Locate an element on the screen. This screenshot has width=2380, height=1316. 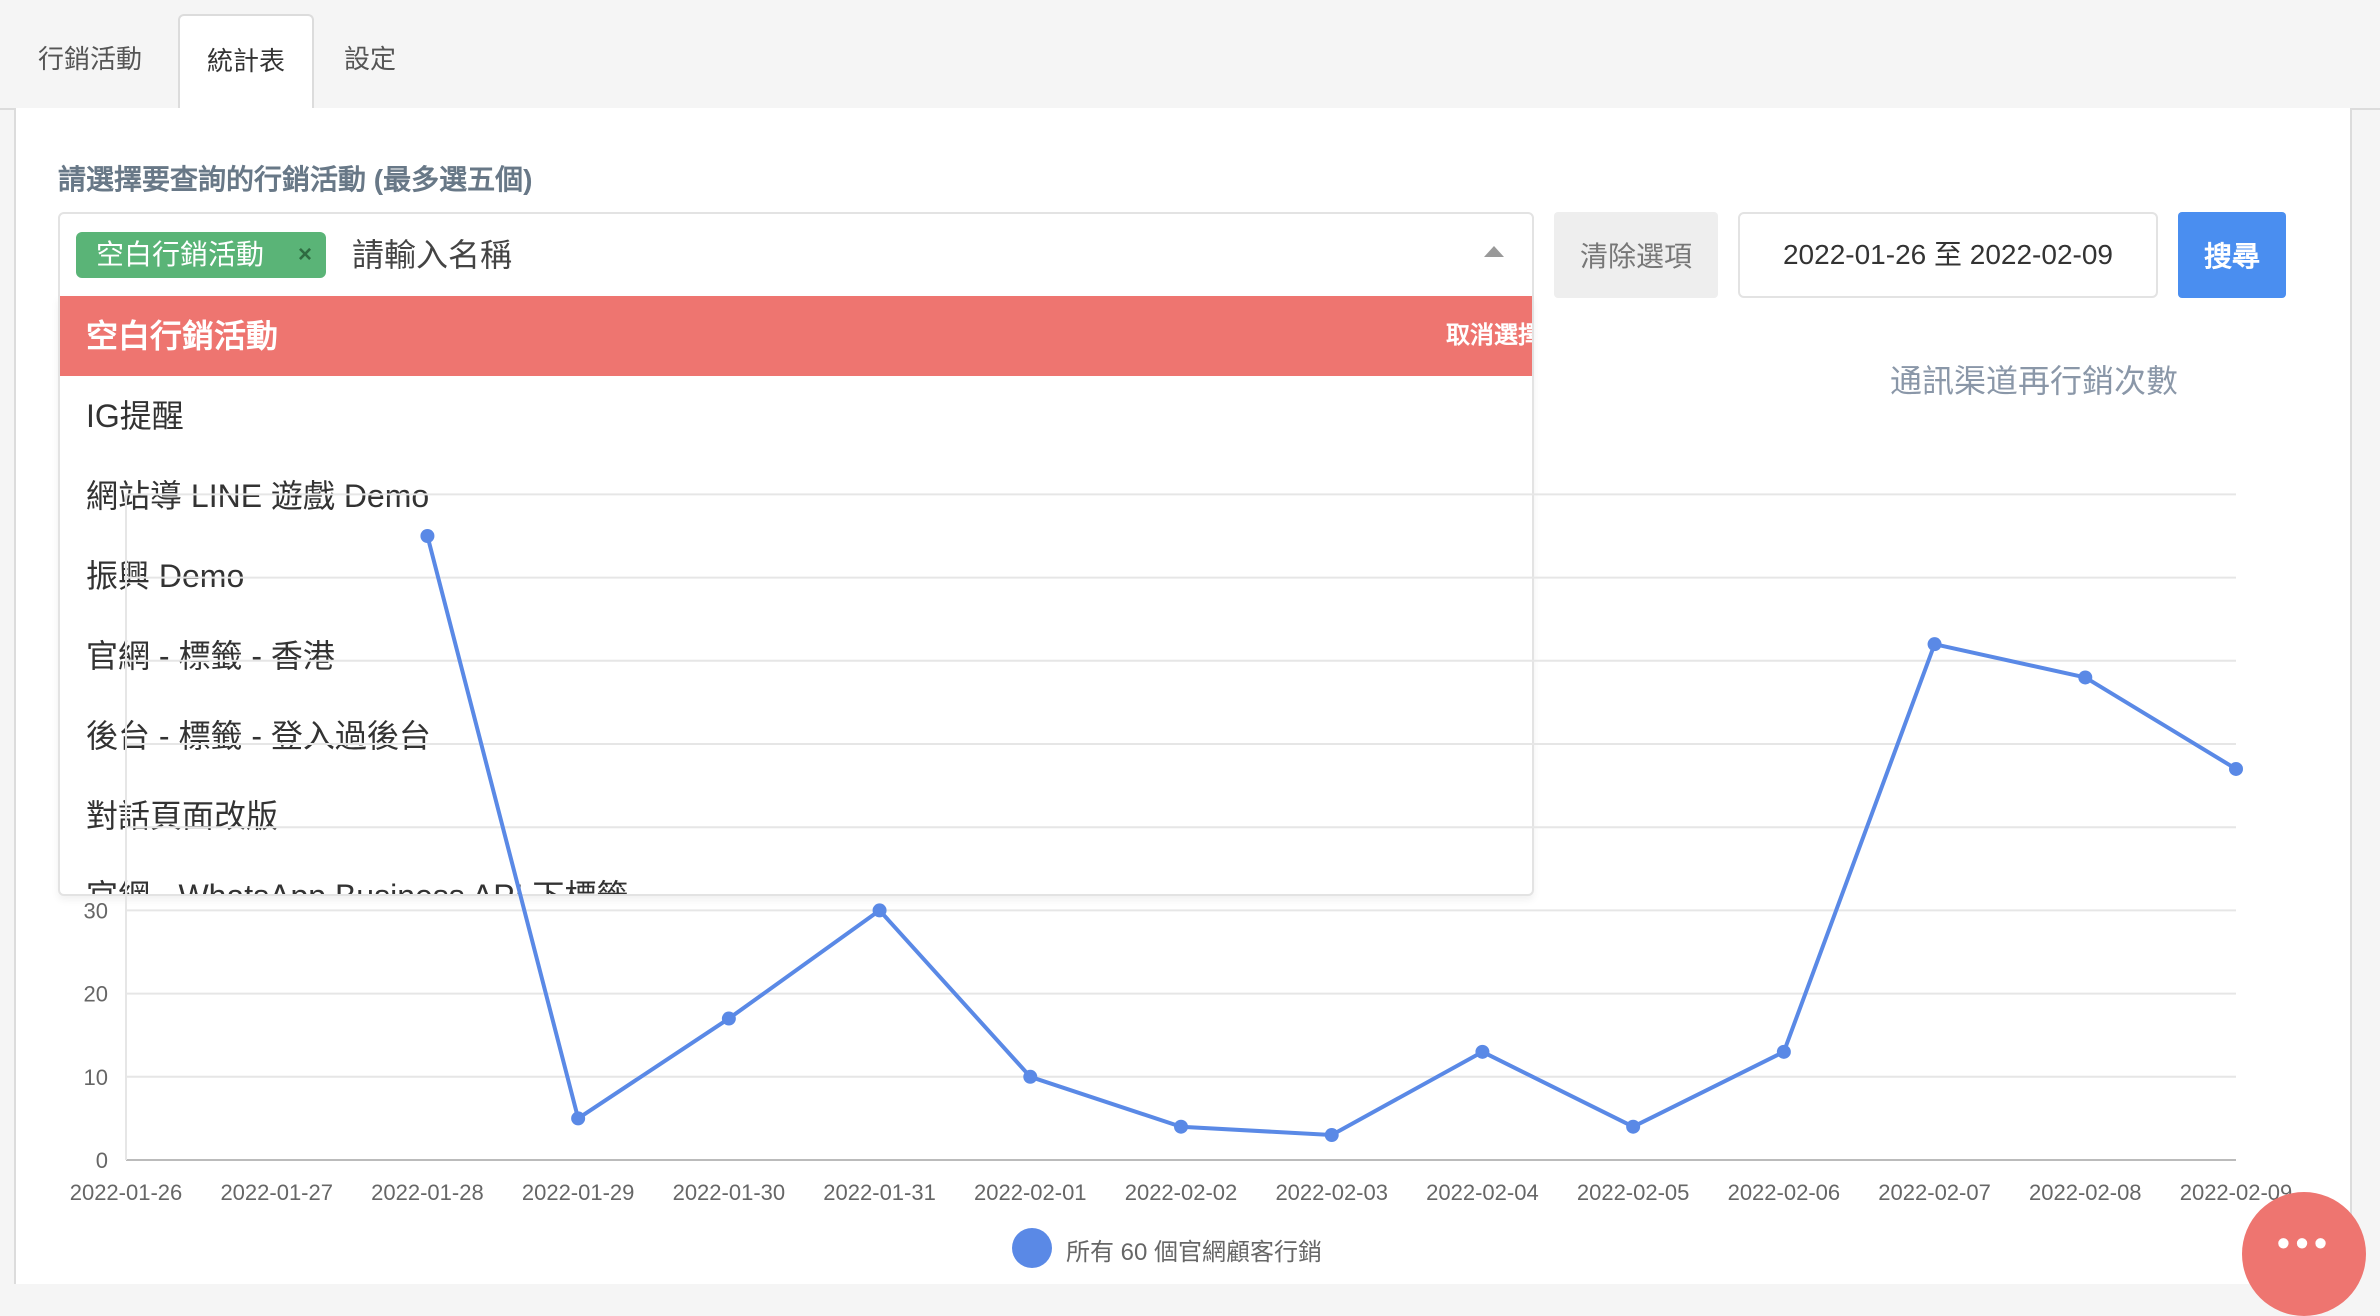
x-tick-label: 2022-02-04 is located at coordinates (1482, 1192).